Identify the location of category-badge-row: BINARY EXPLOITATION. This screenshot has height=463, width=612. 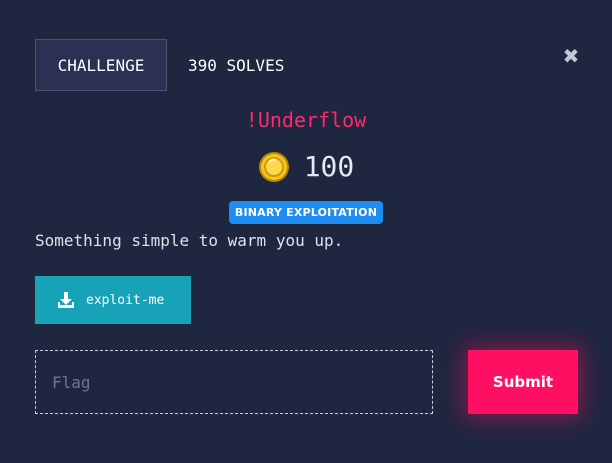
(306, 212).